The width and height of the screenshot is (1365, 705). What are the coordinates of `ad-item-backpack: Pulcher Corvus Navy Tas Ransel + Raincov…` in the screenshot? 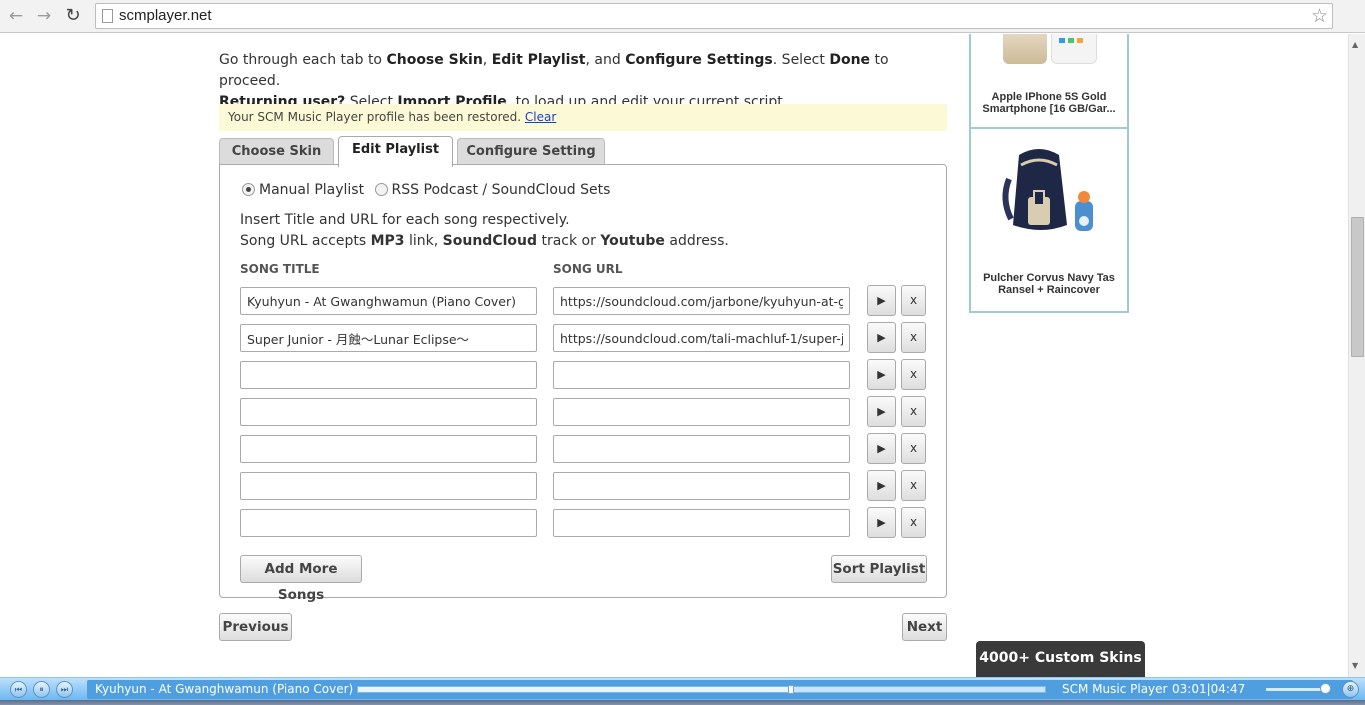 It's located at (1049, 222).